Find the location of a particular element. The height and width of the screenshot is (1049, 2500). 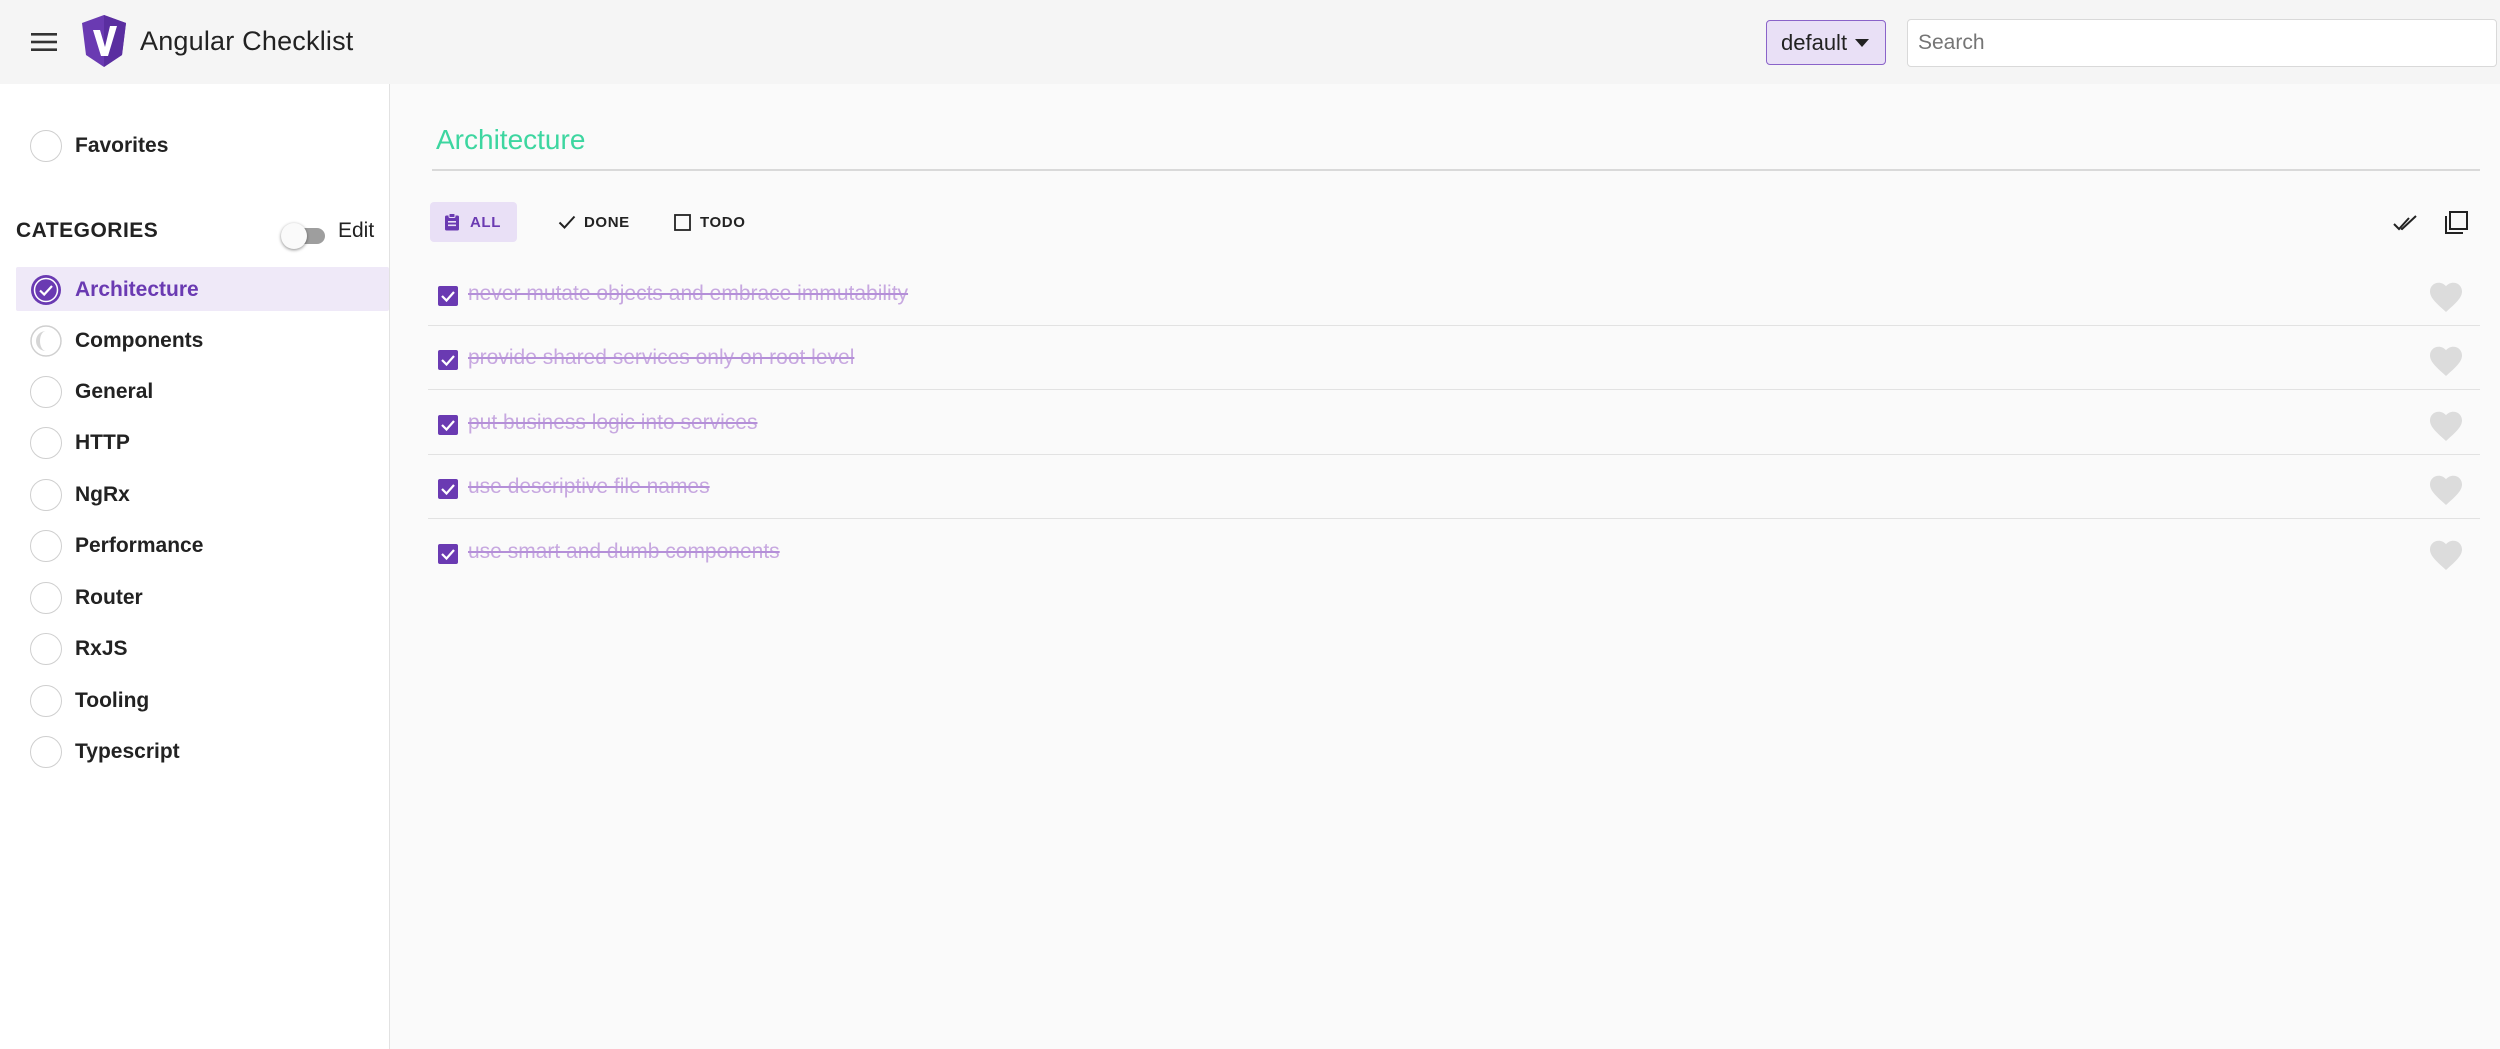

profile-select-value: default is located at coordinates (1814, 42).